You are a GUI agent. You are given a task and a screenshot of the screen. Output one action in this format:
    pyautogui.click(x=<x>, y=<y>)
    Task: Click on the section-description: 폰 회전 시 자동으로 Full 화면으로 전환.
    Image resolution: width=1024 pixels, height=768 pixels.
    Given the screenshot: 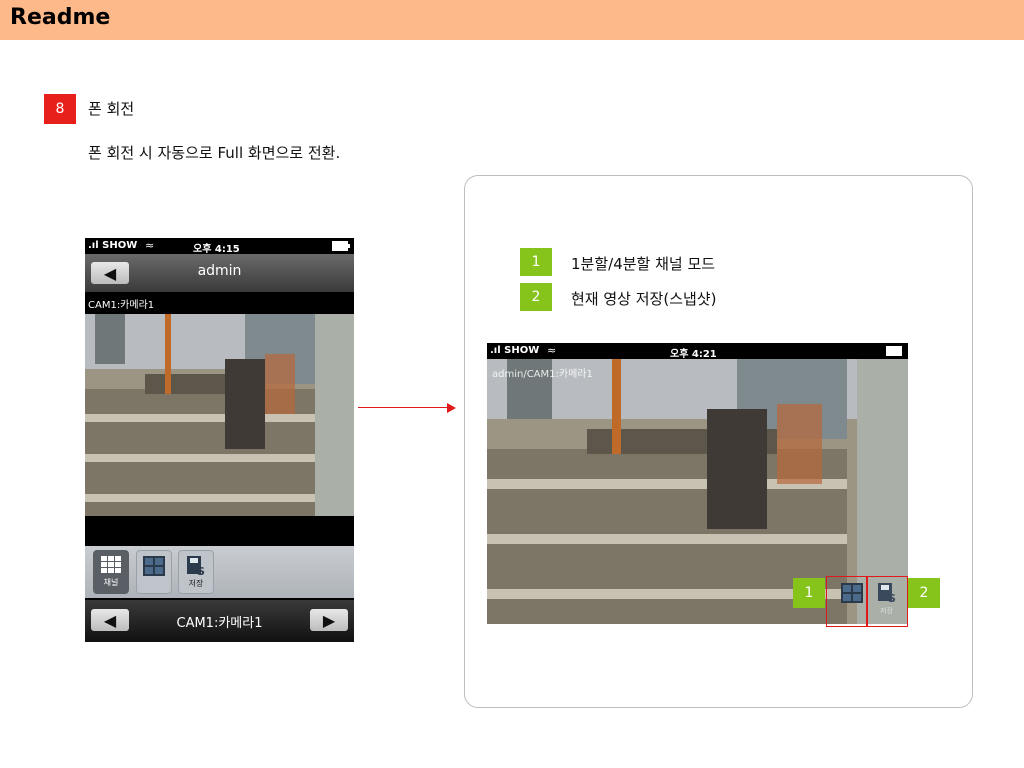 What is the action you would take?
    pyautogui.click(x=214, y=153)
    